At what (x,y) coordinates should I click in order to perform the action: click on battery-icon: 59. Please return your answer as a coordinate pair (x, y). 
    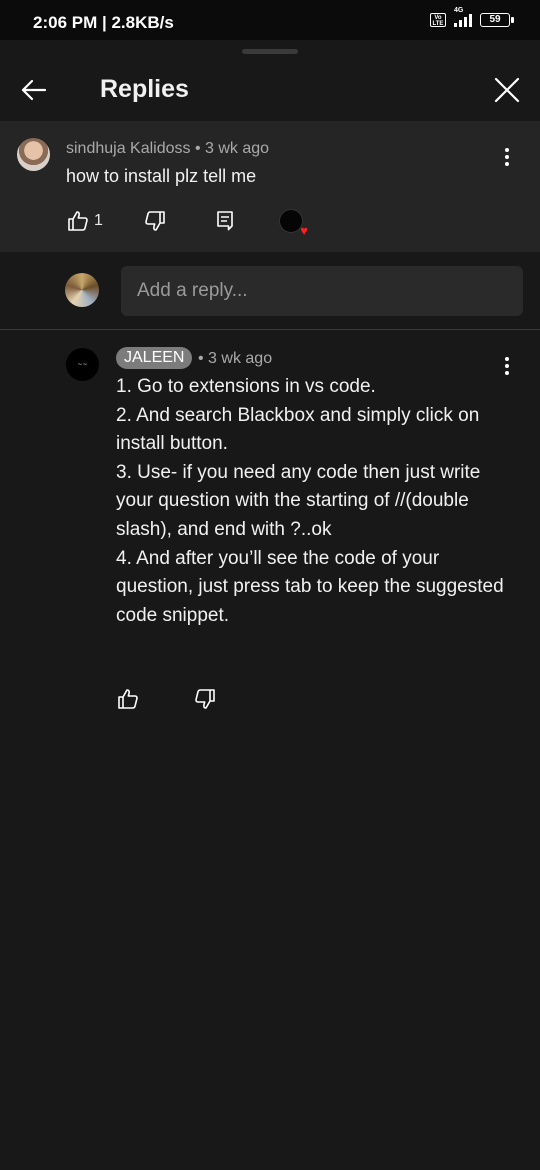
    Looking at the image, I should click on (497, 20).